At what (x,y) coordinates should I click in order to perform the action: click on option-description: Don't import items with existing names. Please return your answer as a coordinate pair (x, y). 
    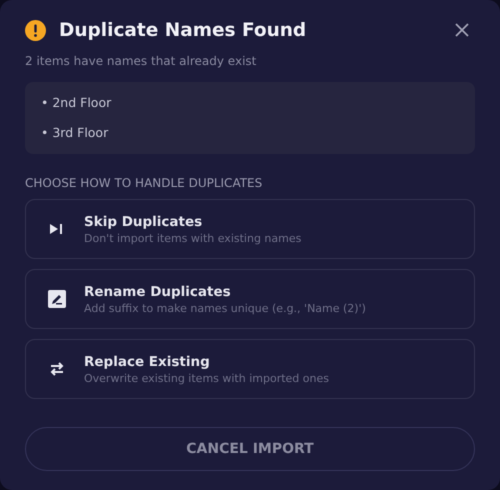
    Looking at the image, I should click on (193, 238).